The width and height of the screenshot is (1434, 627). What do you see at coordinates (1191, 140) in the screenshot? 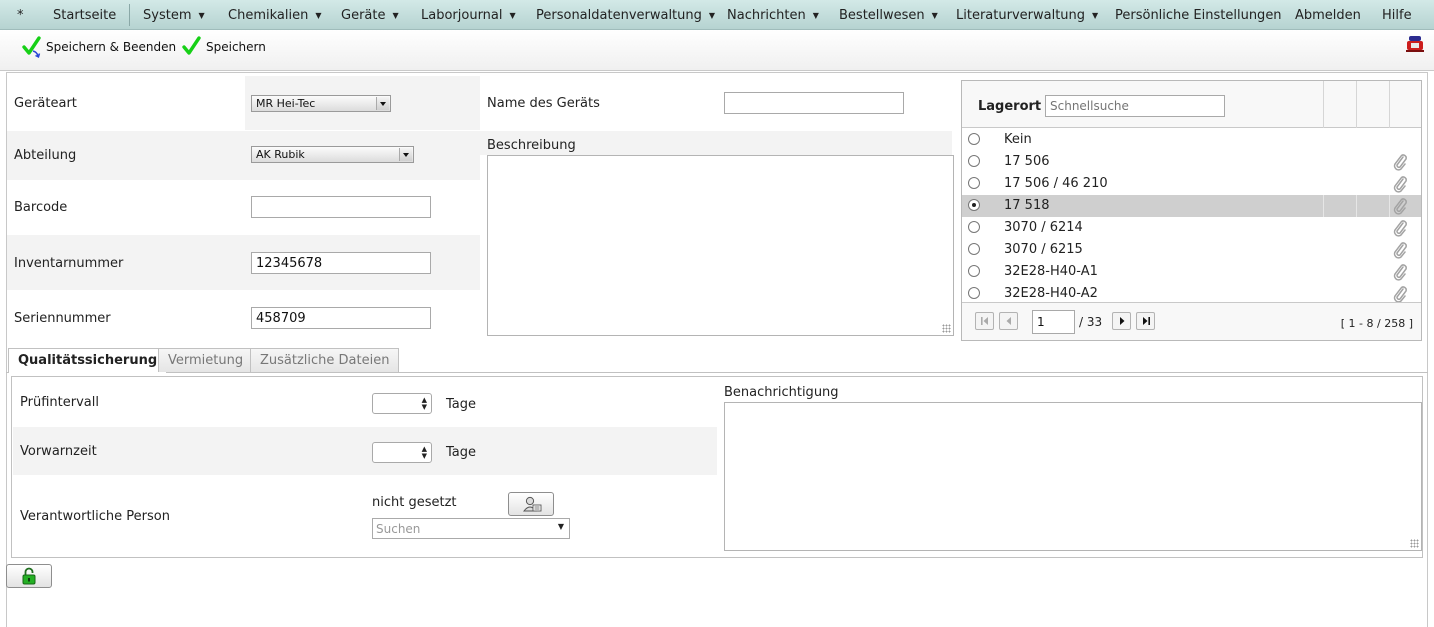
I see `lagerort-row: Kein` at bounding box center [1191, 140].